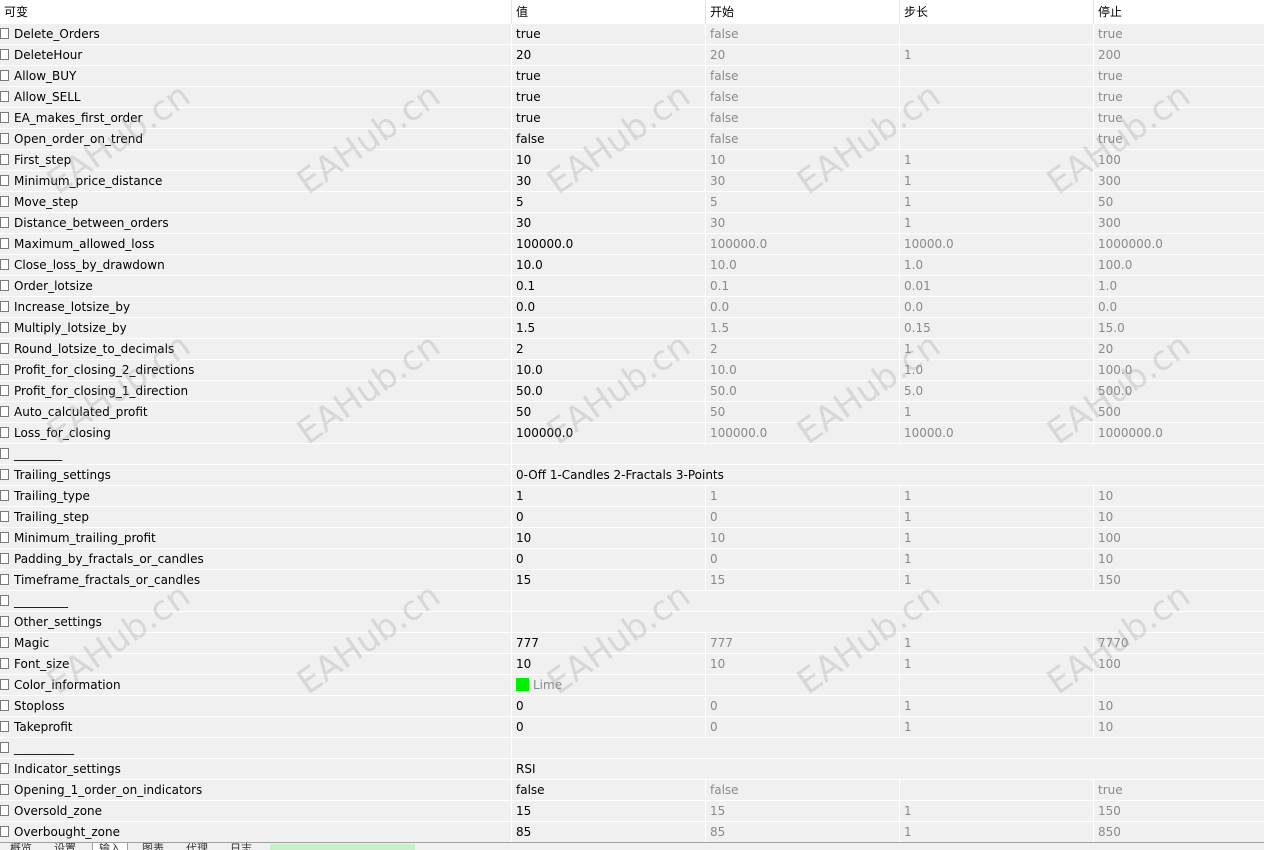 The width and height of the screenshot is (1264, 850). I want to click on table-row: Auto_calculated_profit 50 50 1 500, so click(632, 412).